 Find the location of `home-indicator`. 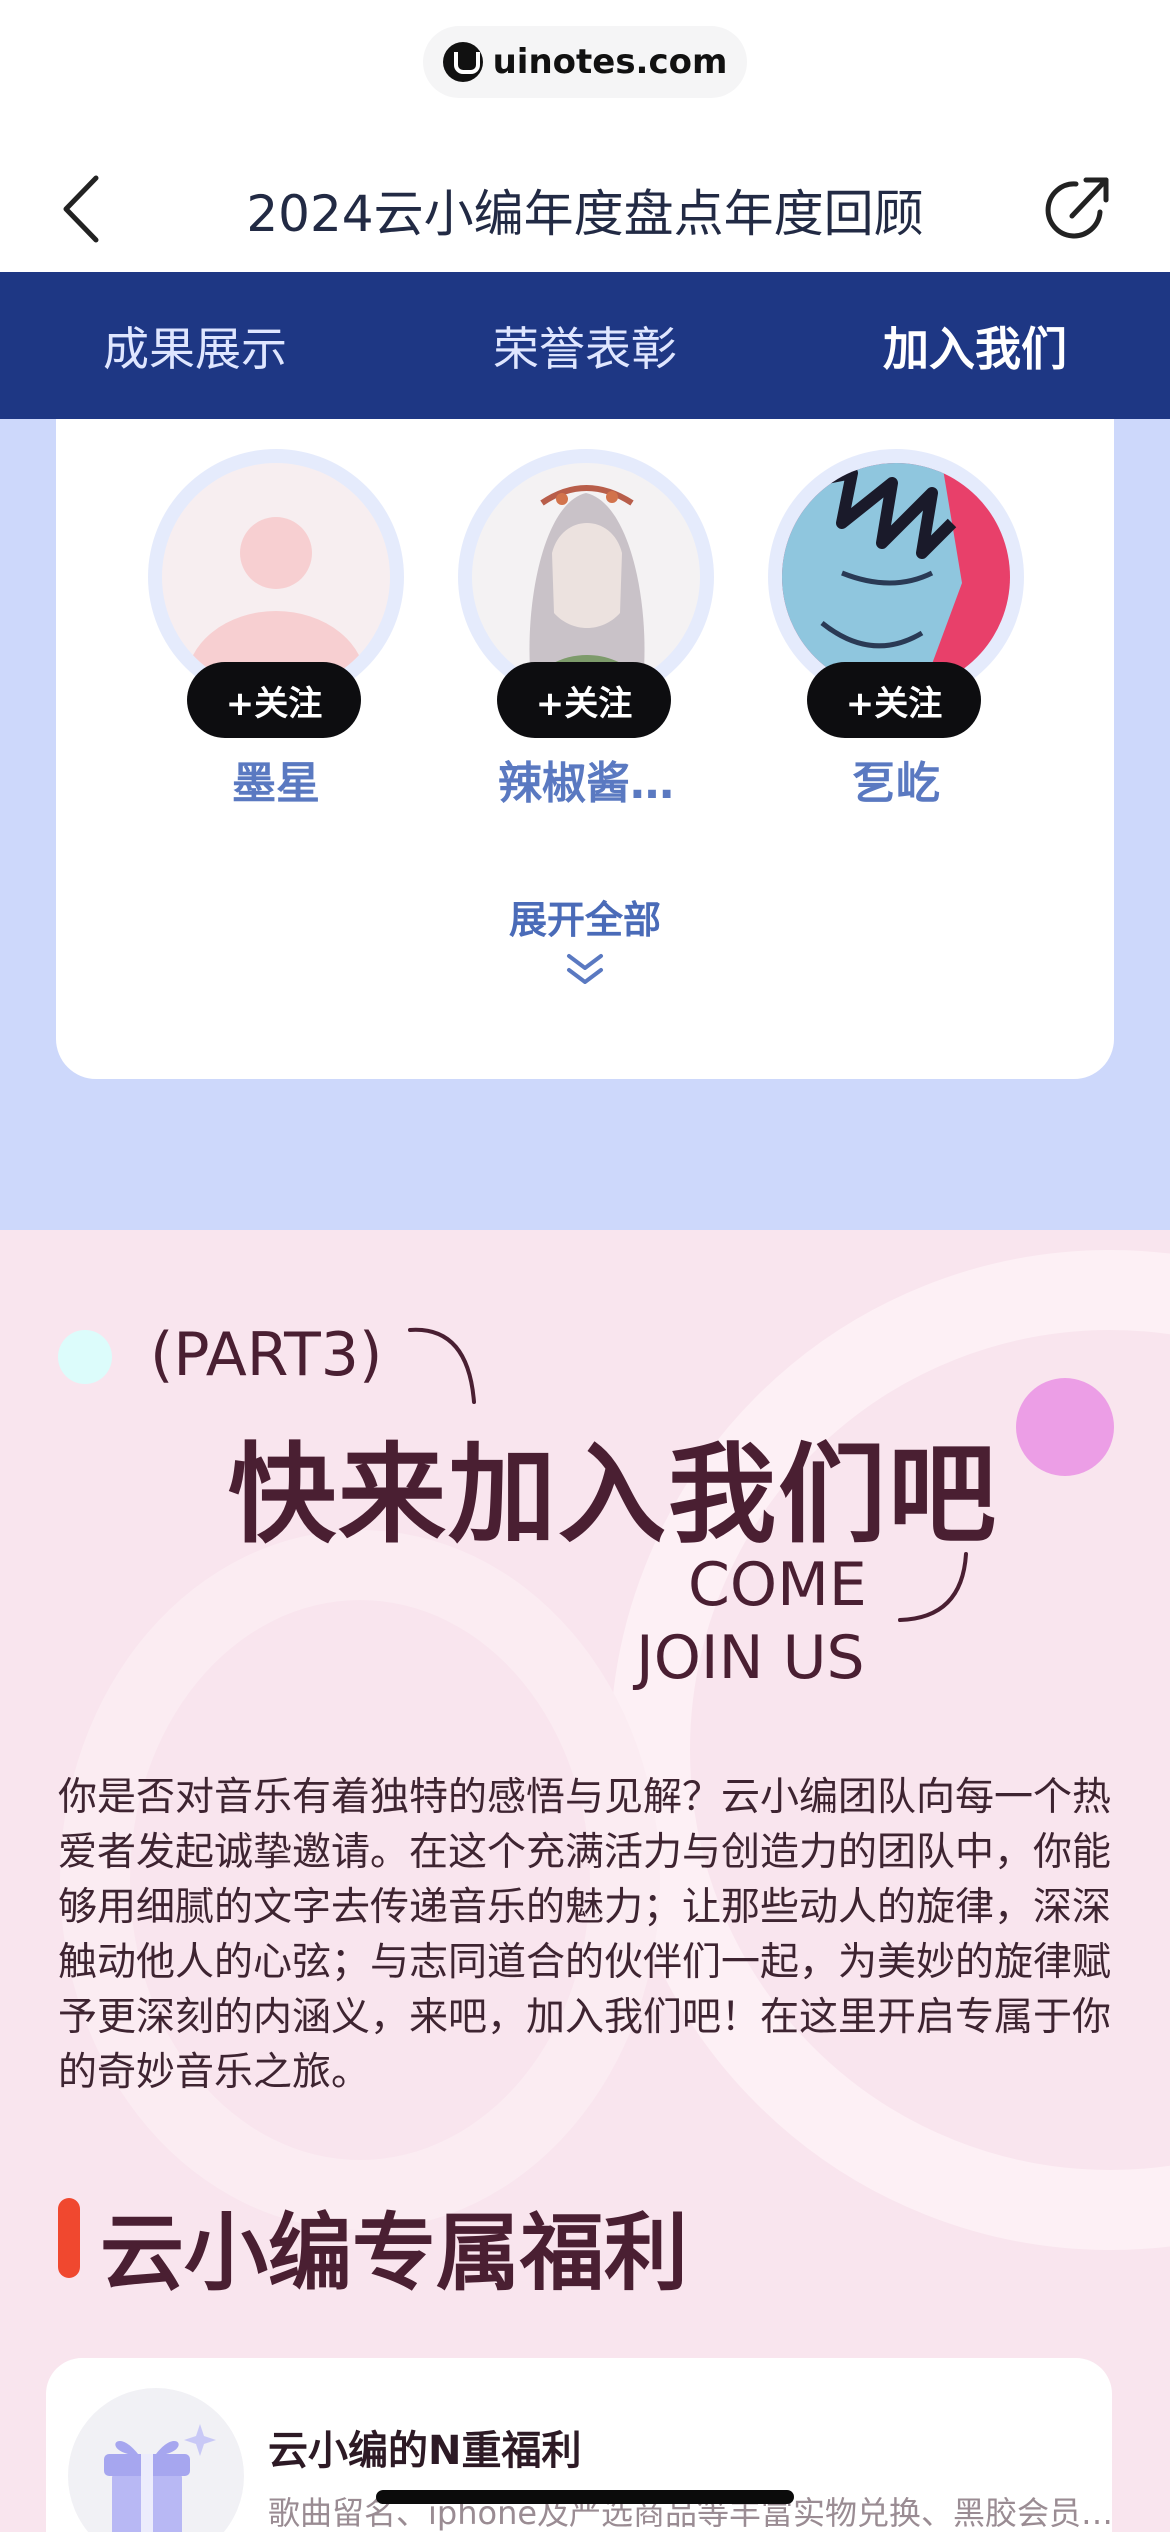

home-indicator is located at coordinates (585, 2497).